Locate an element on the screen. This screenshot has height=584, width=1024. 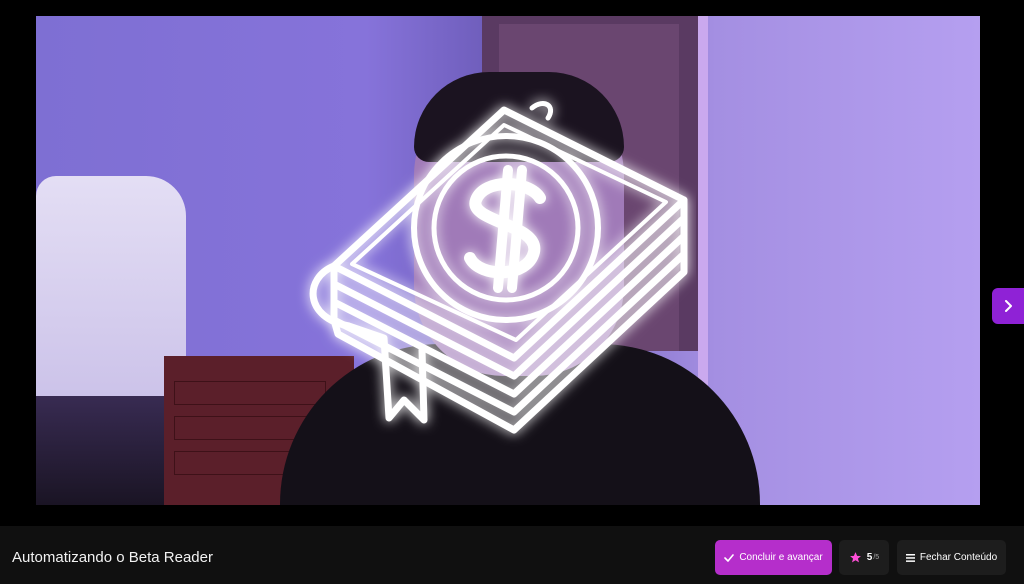
close-content-label: Fechar Conteúdo is located at coordinates (958, 557).